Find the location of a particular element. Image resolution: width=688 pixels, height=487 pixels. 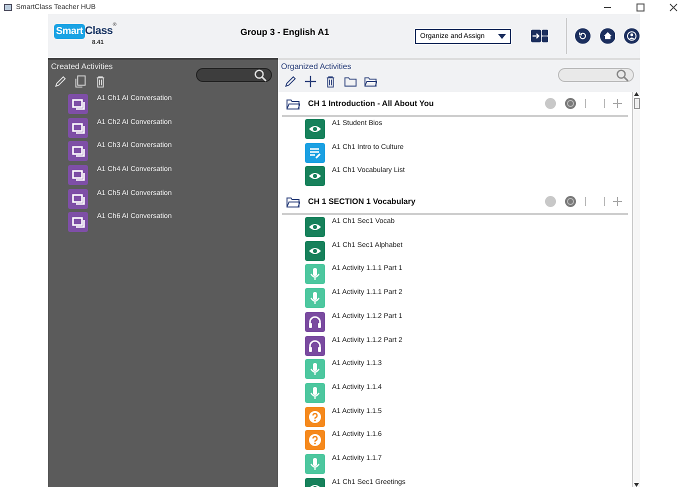

maximize-icon is located at coordinates (640, 7).